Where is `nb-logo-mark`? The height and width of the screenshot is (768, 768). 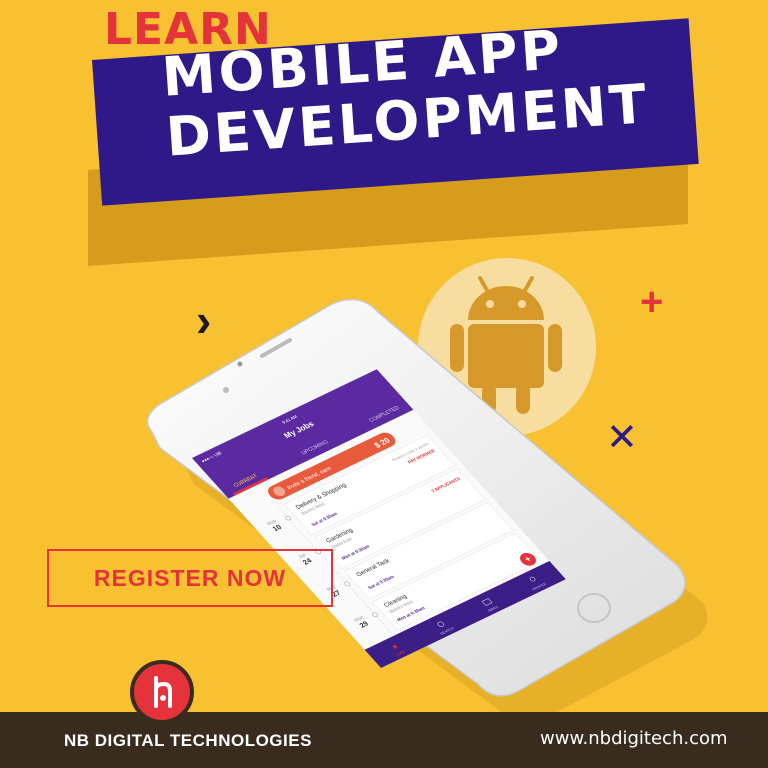
nb-logo-mark is located at coordinates (163, 692).